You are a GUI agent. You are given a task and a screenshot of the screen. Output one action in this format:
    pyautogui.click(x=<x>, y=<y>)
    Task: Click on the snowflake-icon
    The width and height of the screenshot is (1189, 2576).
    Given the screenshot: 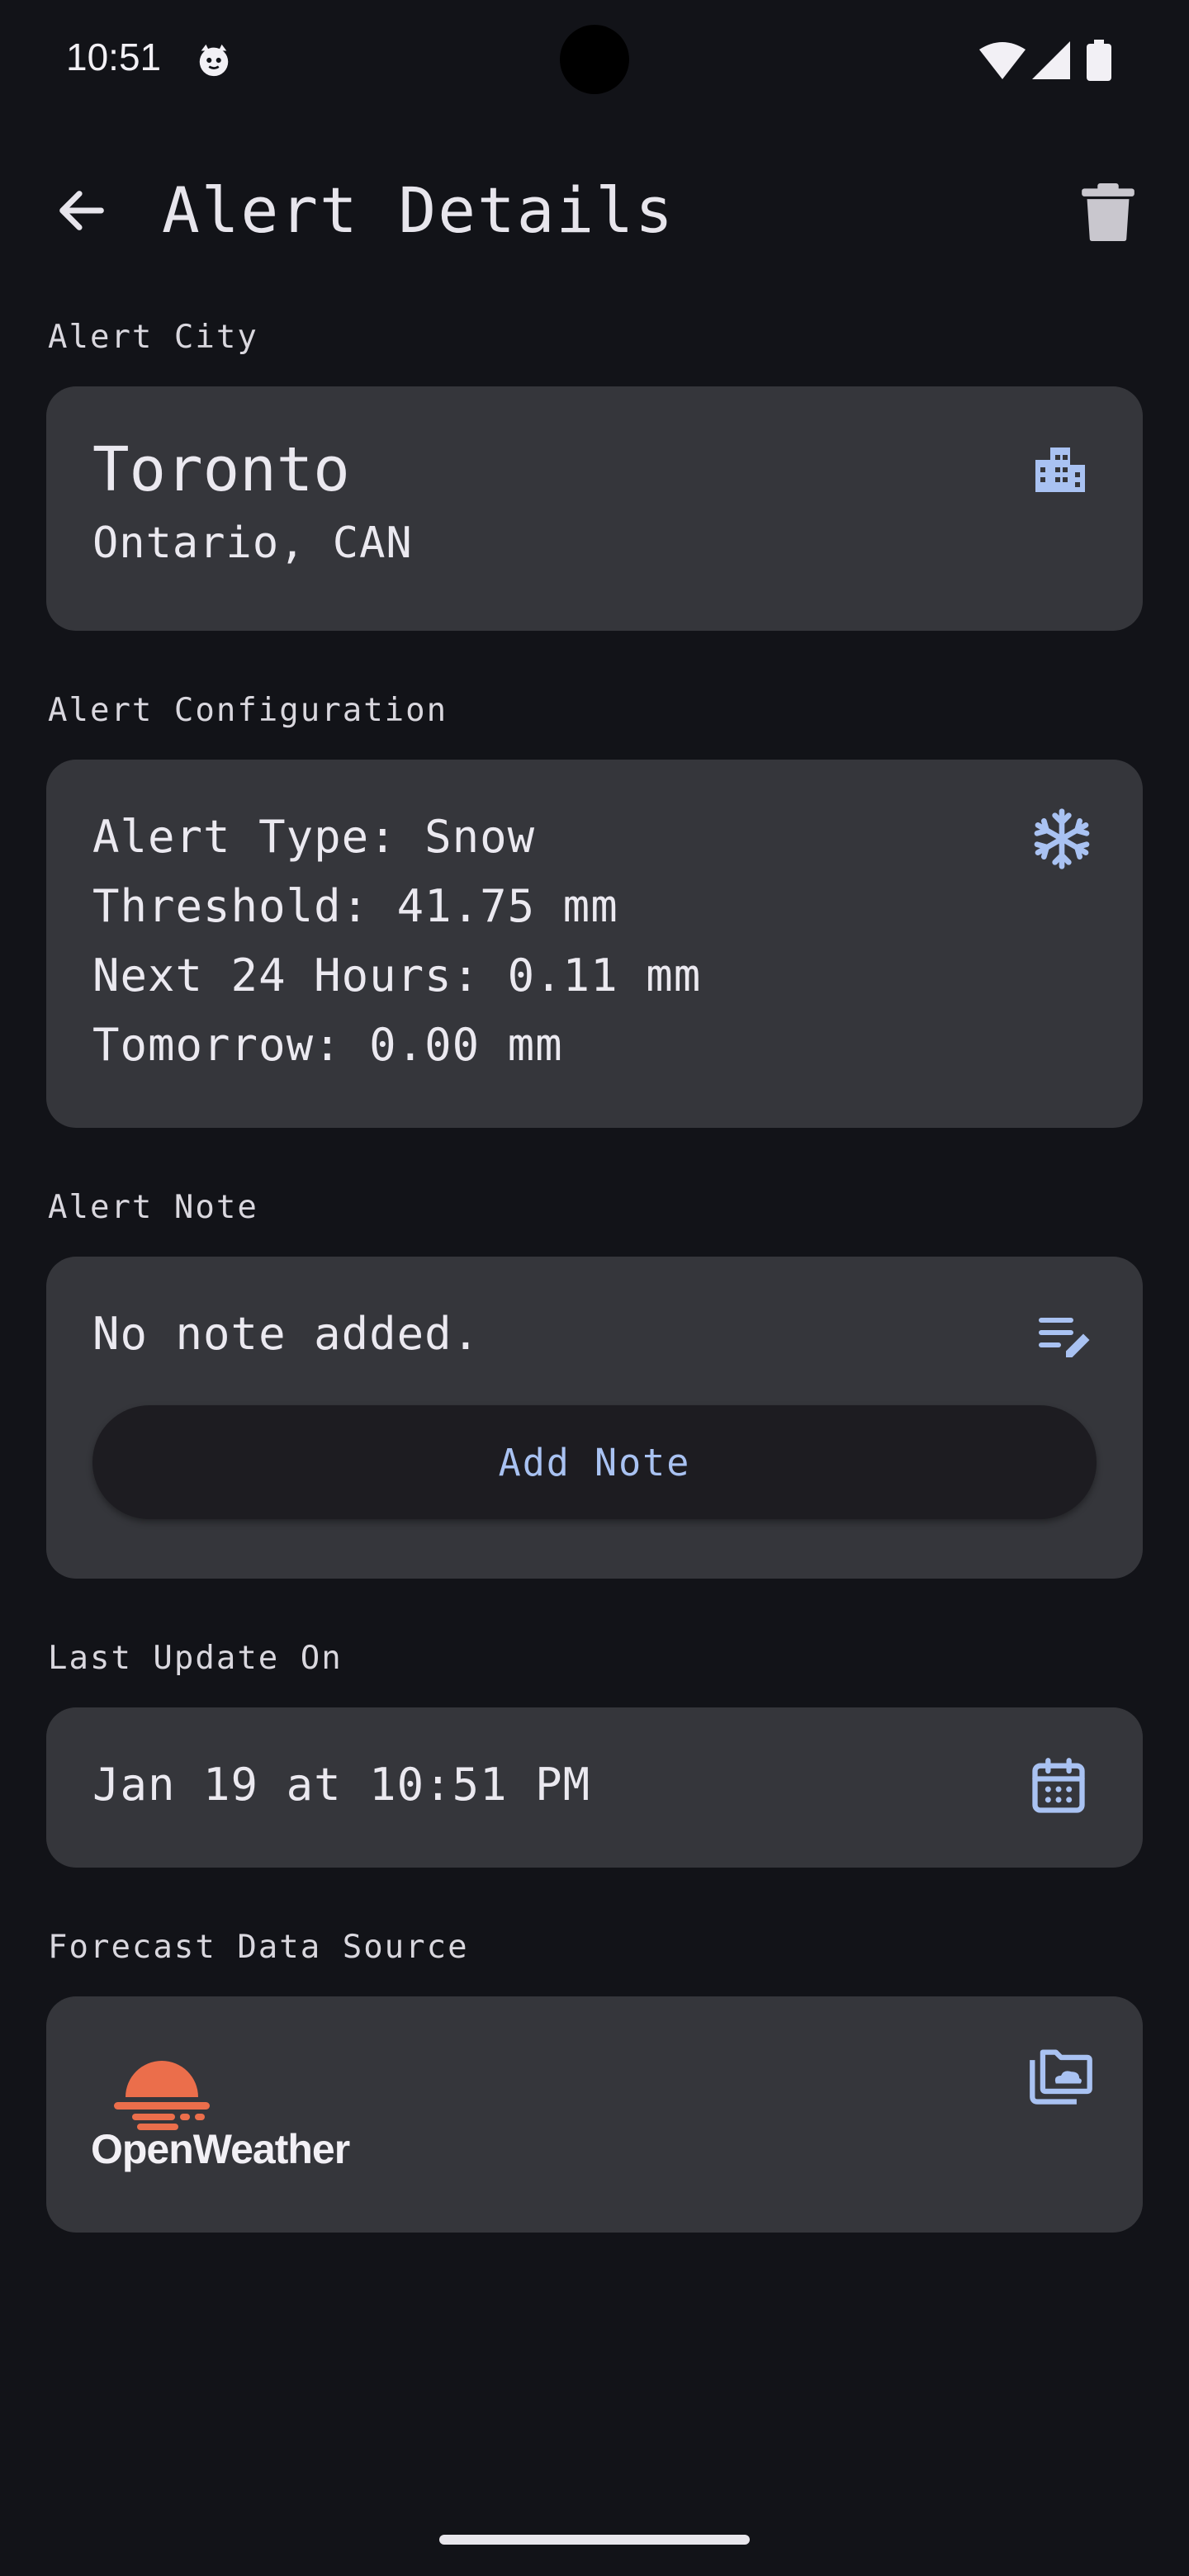 What is the action you would take?
    pyautogui.click(x=1062, y=839)
    